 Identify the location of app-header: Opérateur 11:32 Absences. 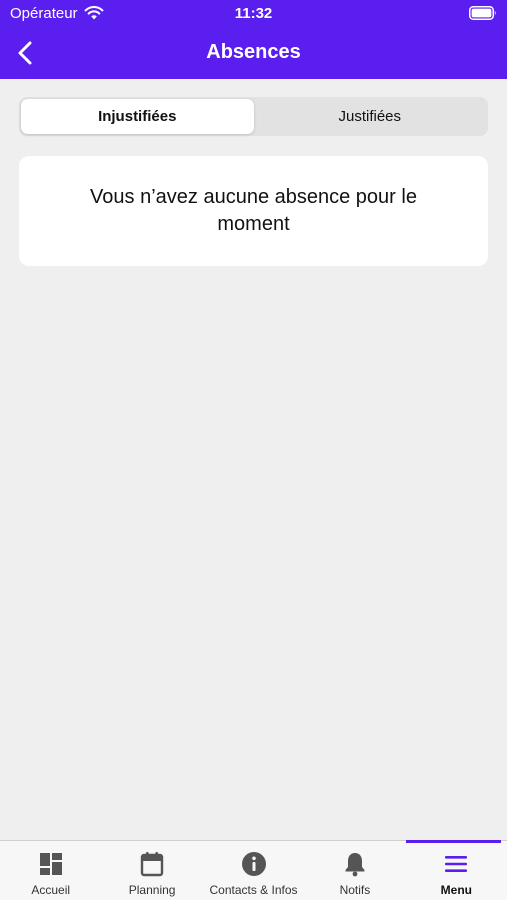
(253, 39).